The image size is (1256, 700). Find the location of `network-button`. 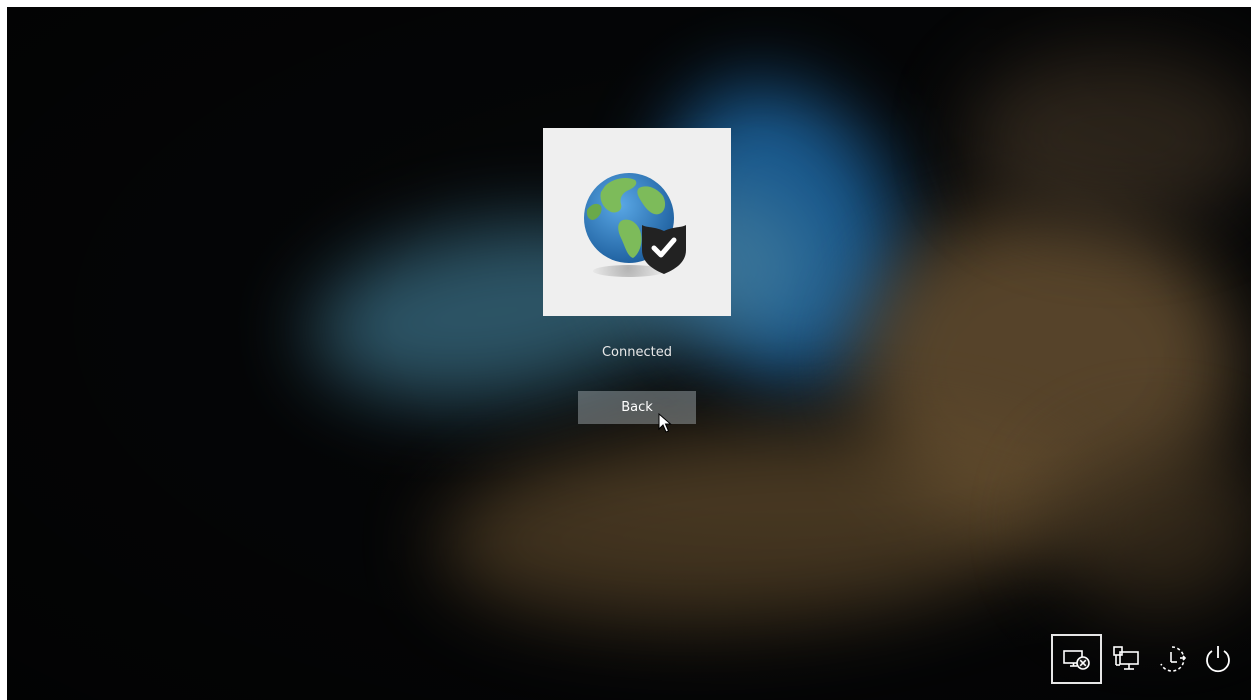

network-button is located at coordinates (1126, 659).